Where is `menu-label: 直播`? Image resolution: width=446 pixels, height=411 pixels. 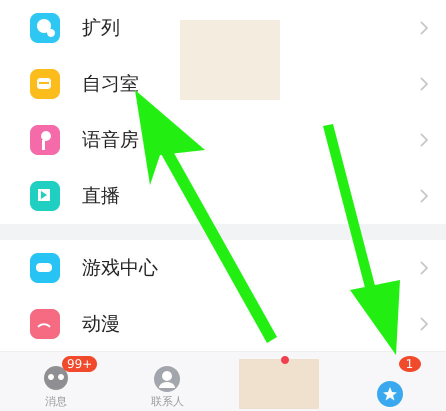 menu-label: 直播 is located at coordinates (101, 196).